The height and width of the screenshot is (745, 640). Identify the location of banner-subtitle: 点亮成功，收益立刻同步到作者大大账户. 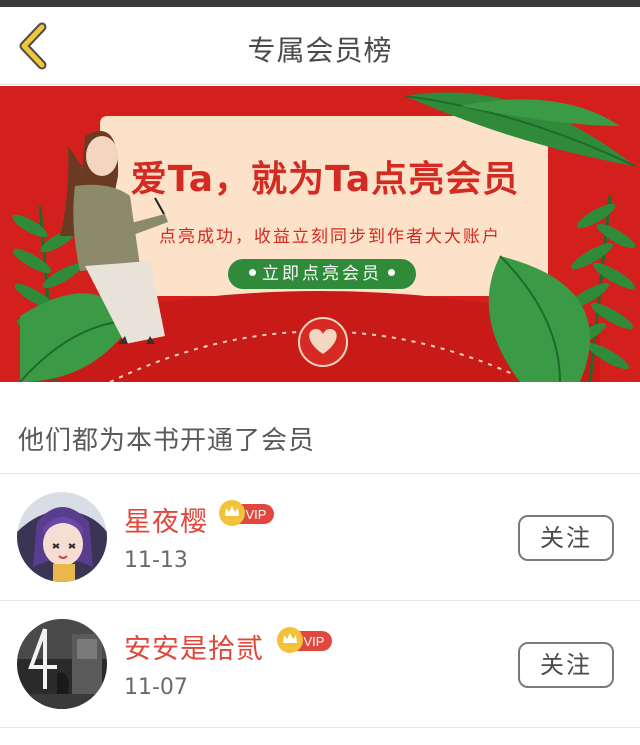
(330, 237).